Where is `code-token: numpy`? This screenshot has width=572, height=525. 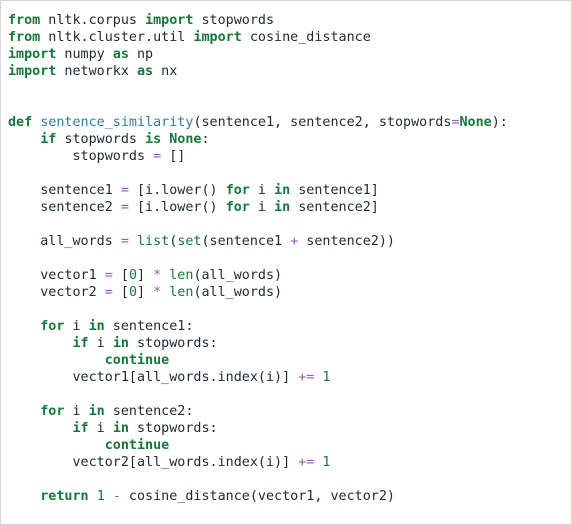 code-token: numpy is located at coordinates (84, 54).